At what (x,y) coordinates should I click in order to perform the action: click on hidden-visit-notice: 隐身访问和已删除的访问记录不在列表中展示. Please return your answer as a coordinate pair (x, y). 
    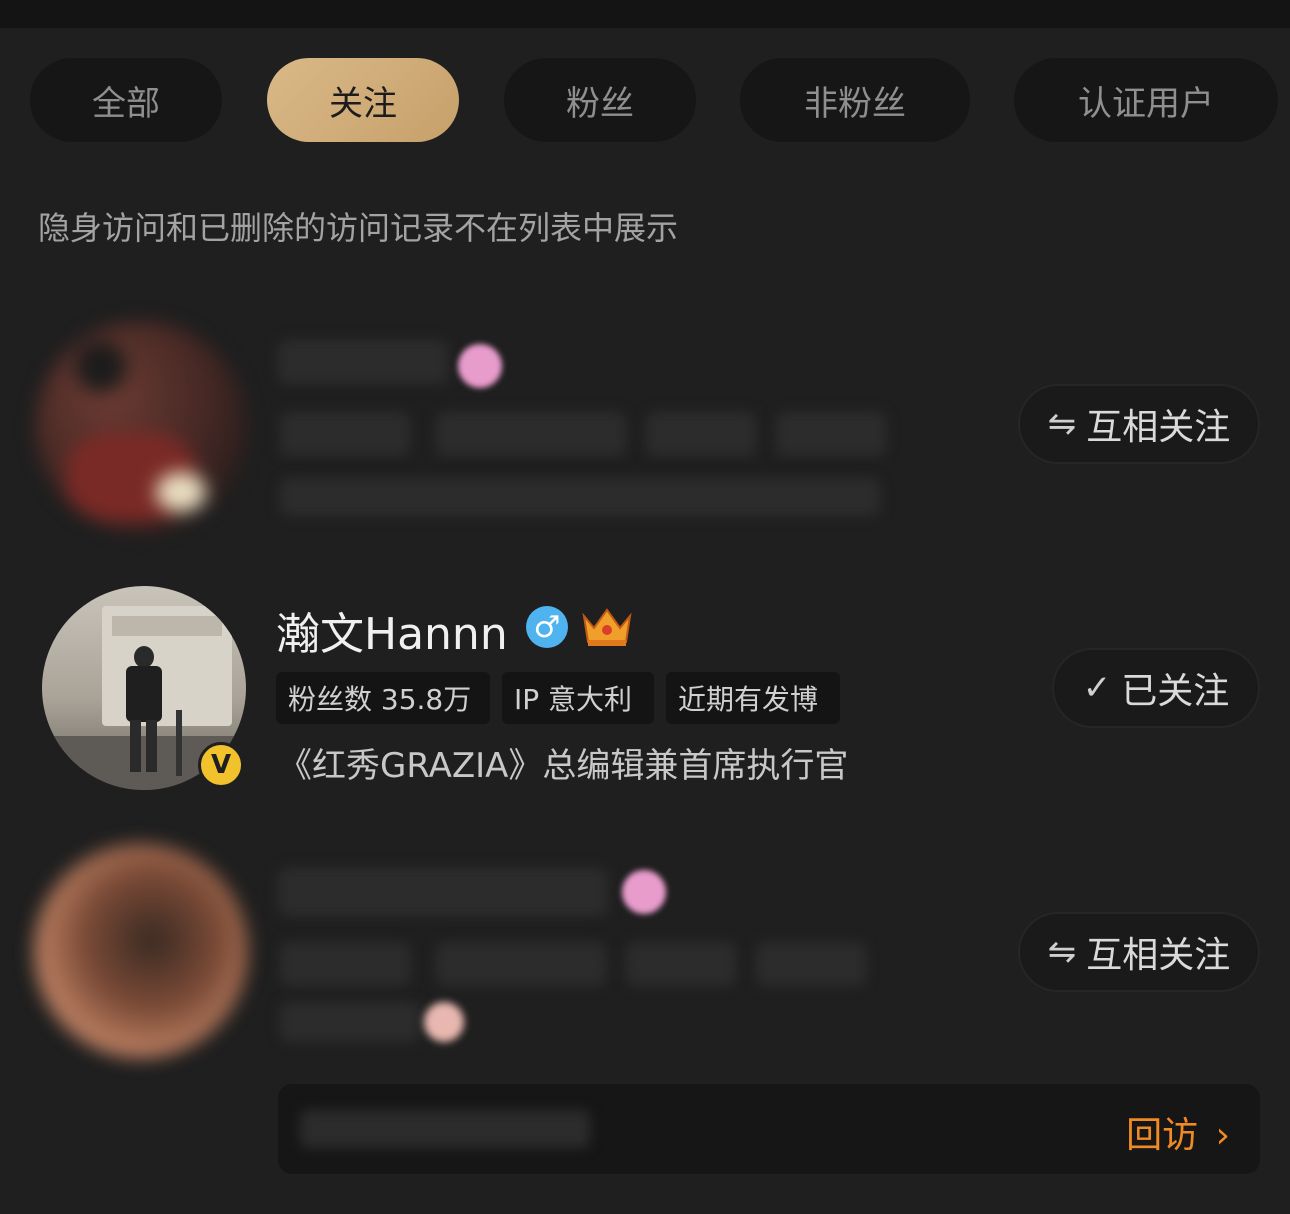
    Looking at the image, I should click on (358, 228).